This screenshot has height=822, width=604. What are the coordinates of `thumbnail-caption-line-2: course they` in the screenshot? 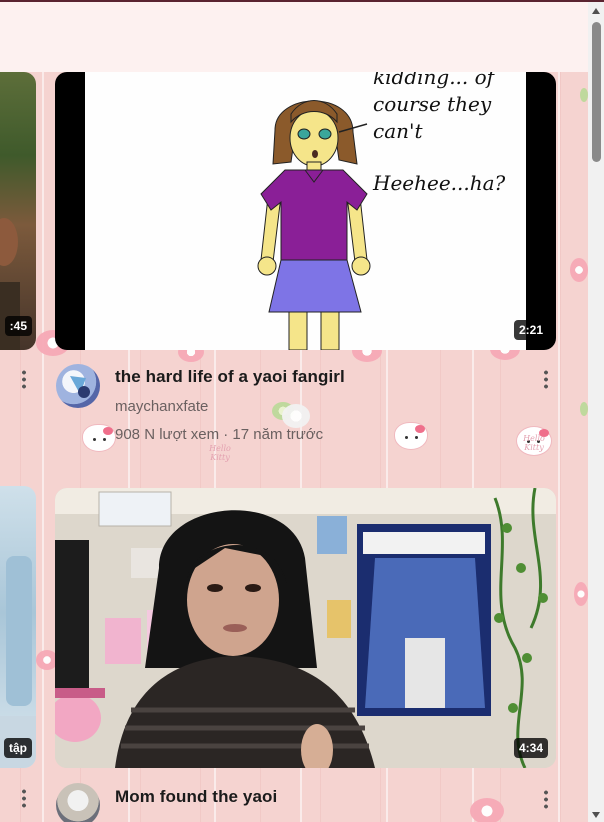 It's located at (432, 104).